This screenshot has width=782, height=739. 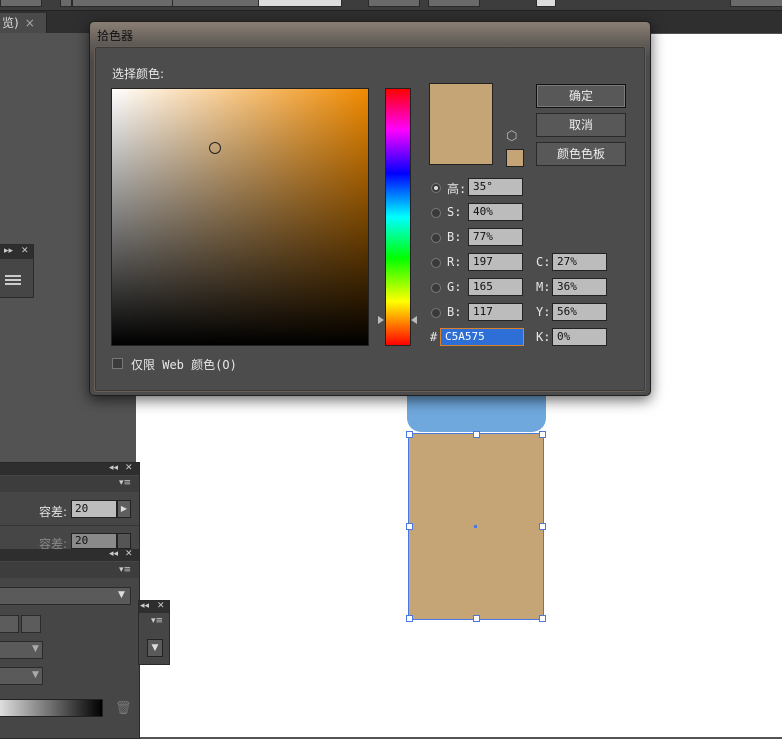 I want to click on brightness-input: 77%, so click(x=495, y=237).